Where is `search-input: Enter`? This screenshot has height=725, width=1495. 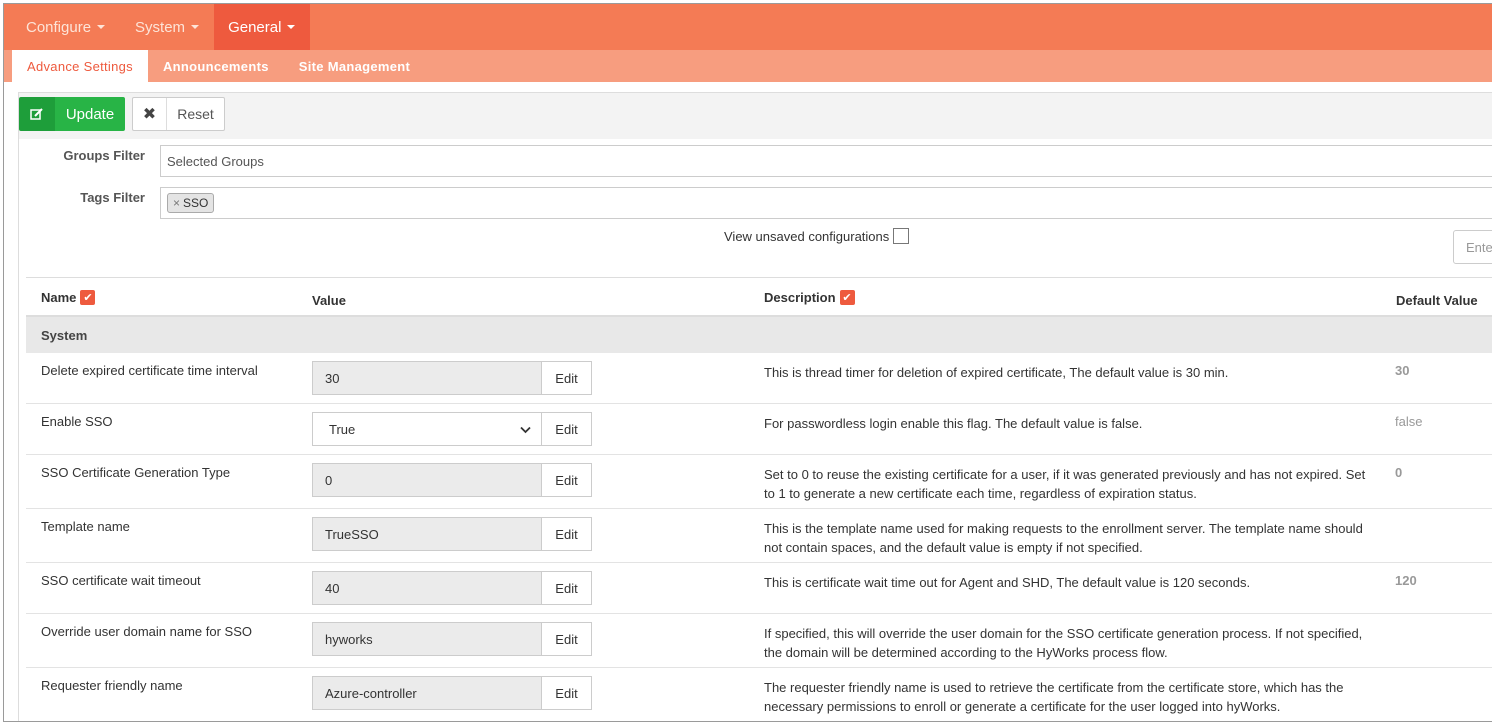 search-input: Enter is located at coordinates (1472, 247).